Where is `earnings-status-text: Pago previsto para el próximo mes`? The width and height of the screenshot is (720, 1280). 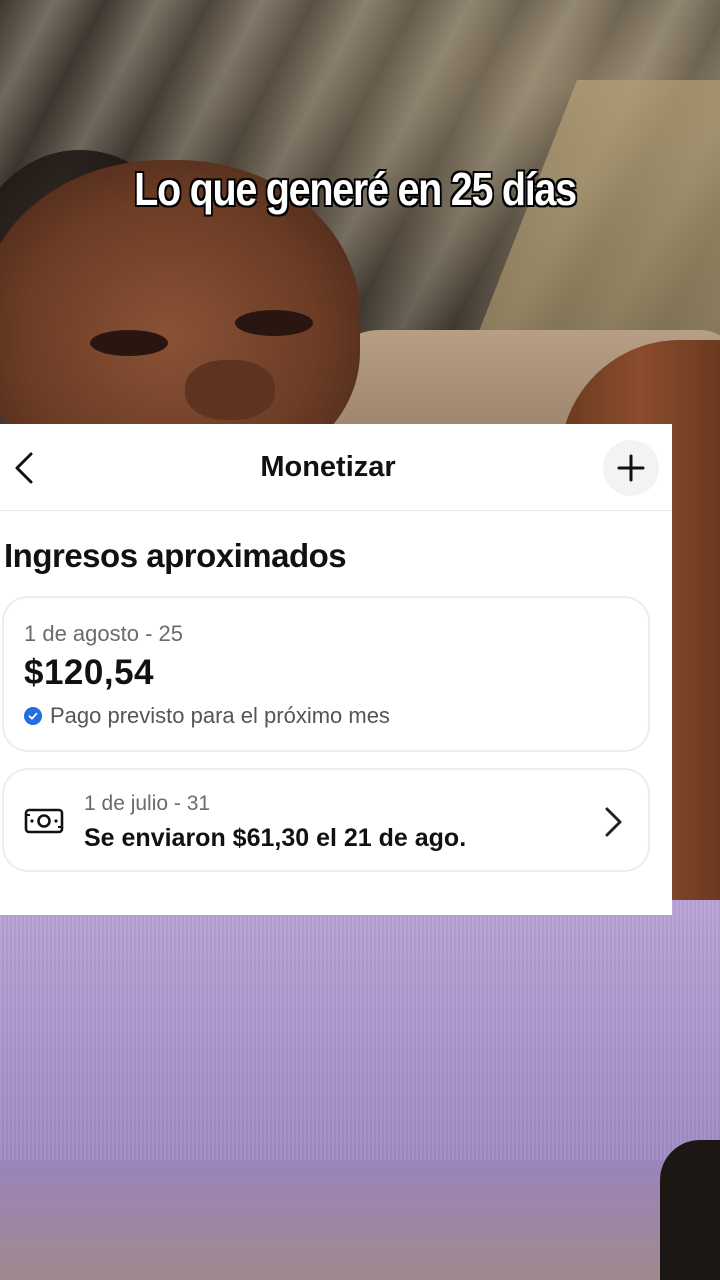
earnings-status-text: Pago previsto para el próximo mes is located at coordinates (220, 715).